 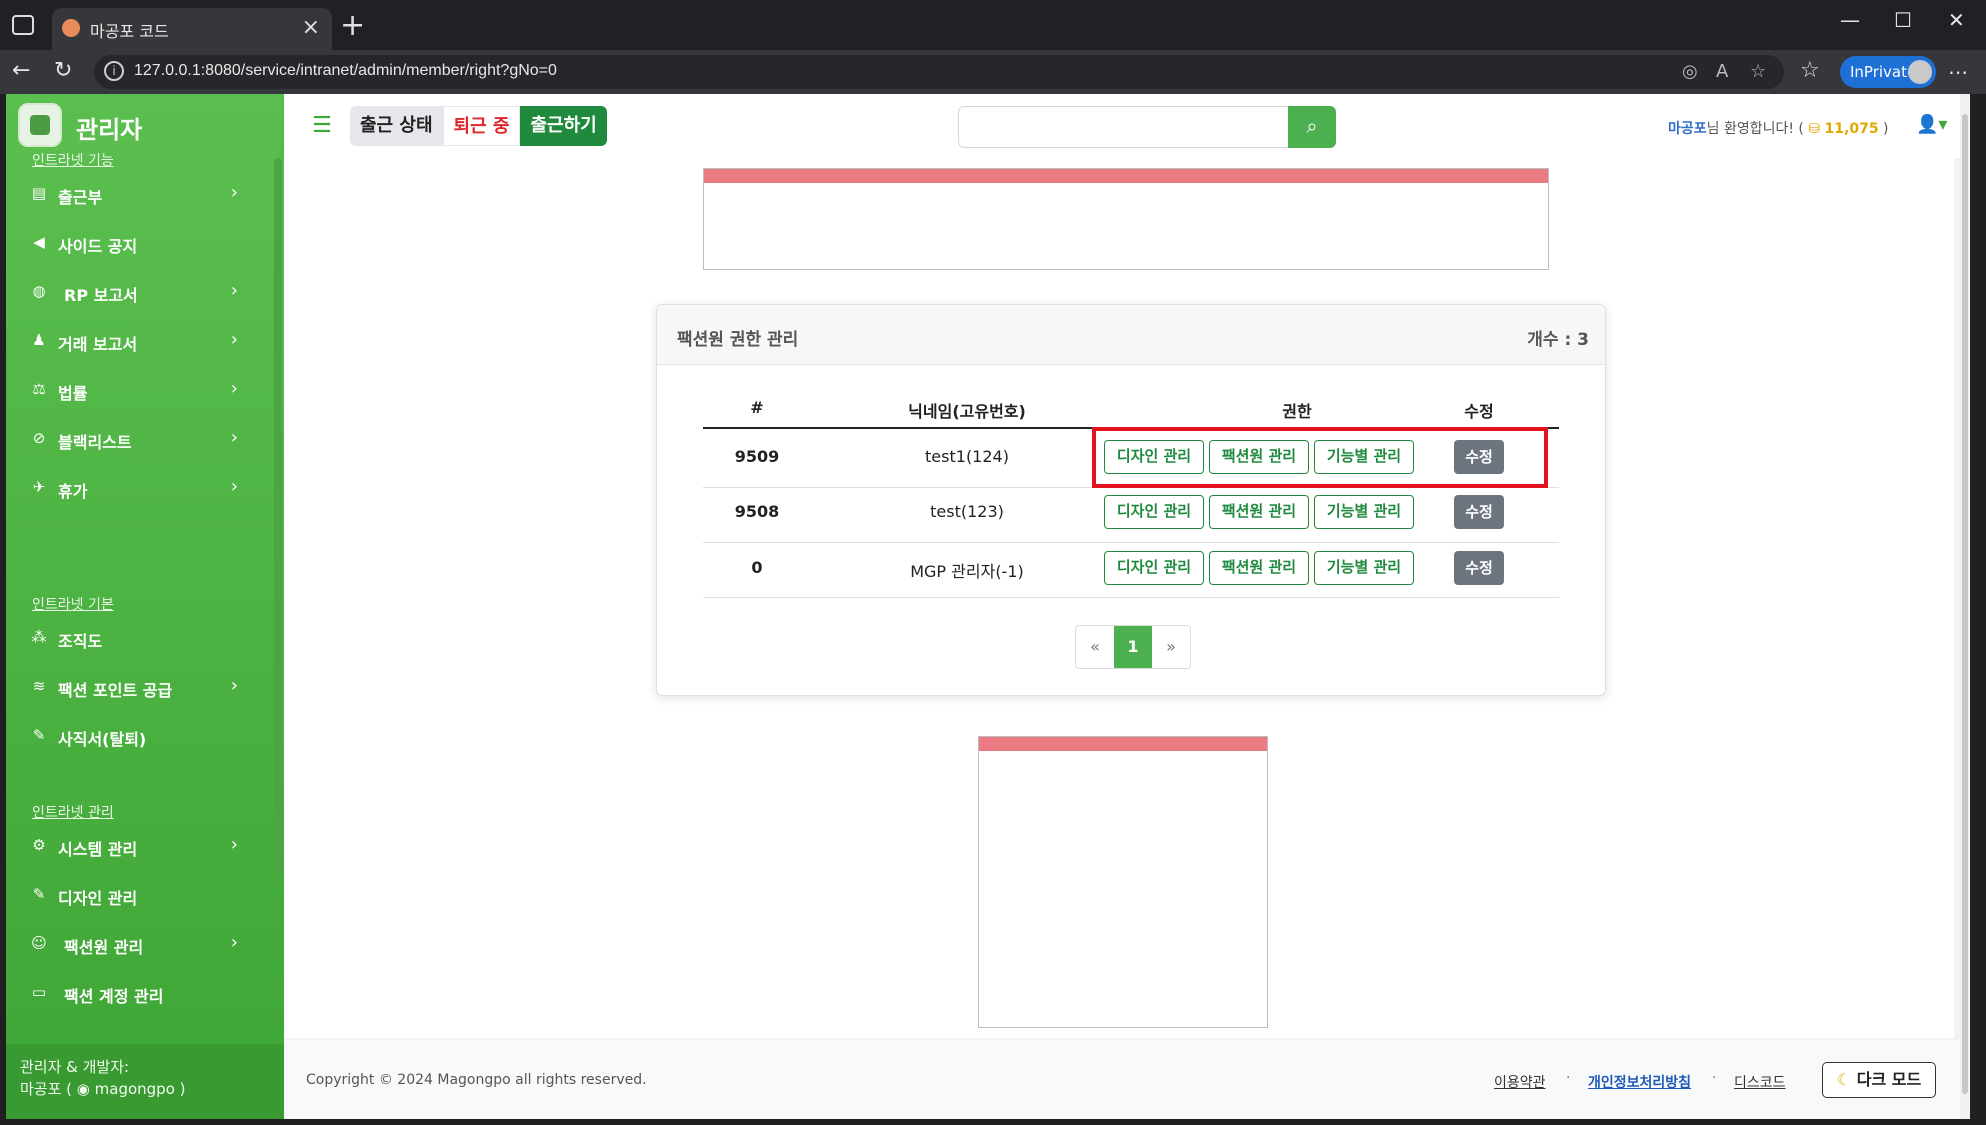 I want to click on sidebar-item-law: ⚖ 법률 ›, so click(x=136, y=390).